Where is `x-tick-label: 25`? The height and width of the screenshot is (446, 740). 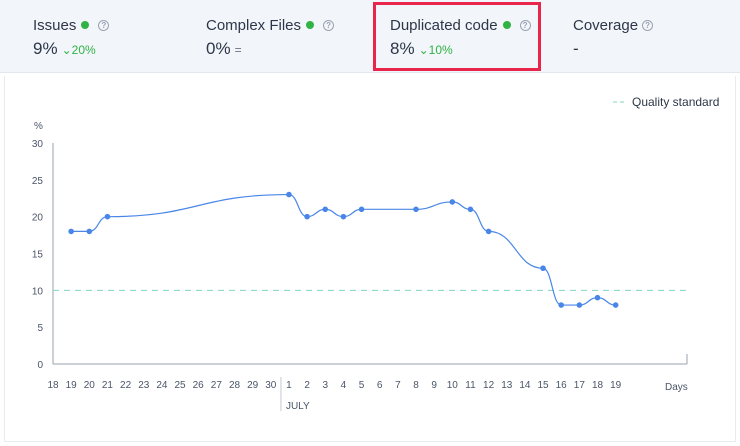
x-tick-label: 25 is located at coordinates (180, 385).